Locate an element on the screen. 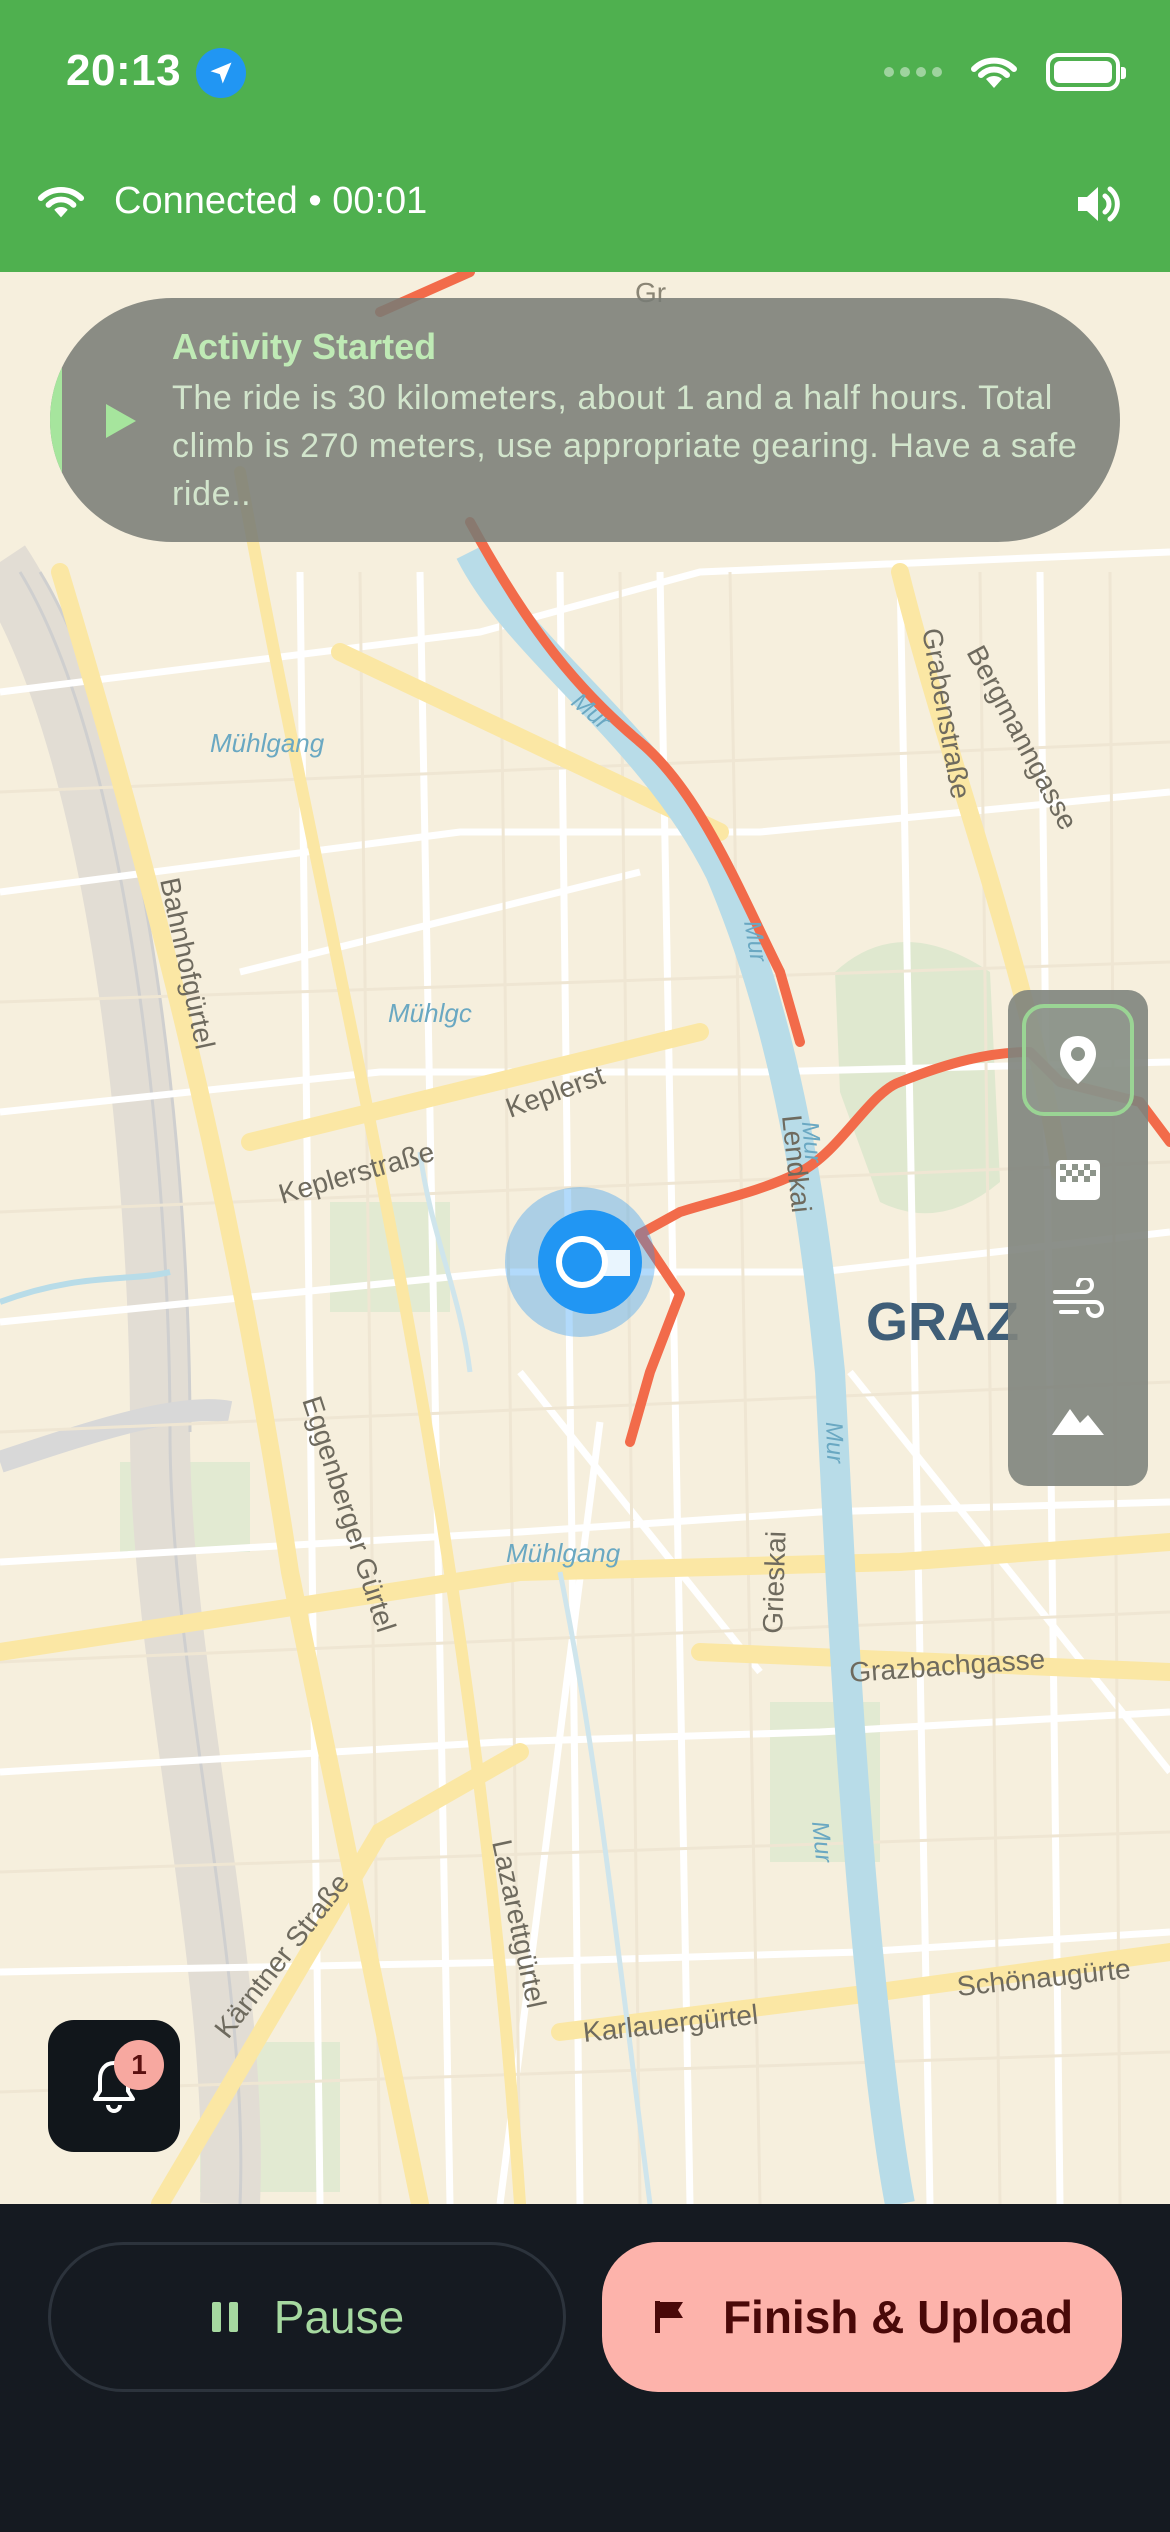 This screenshot has height=2532, width=1170. map-pin-icon is located at coordinates (1078, 1060).